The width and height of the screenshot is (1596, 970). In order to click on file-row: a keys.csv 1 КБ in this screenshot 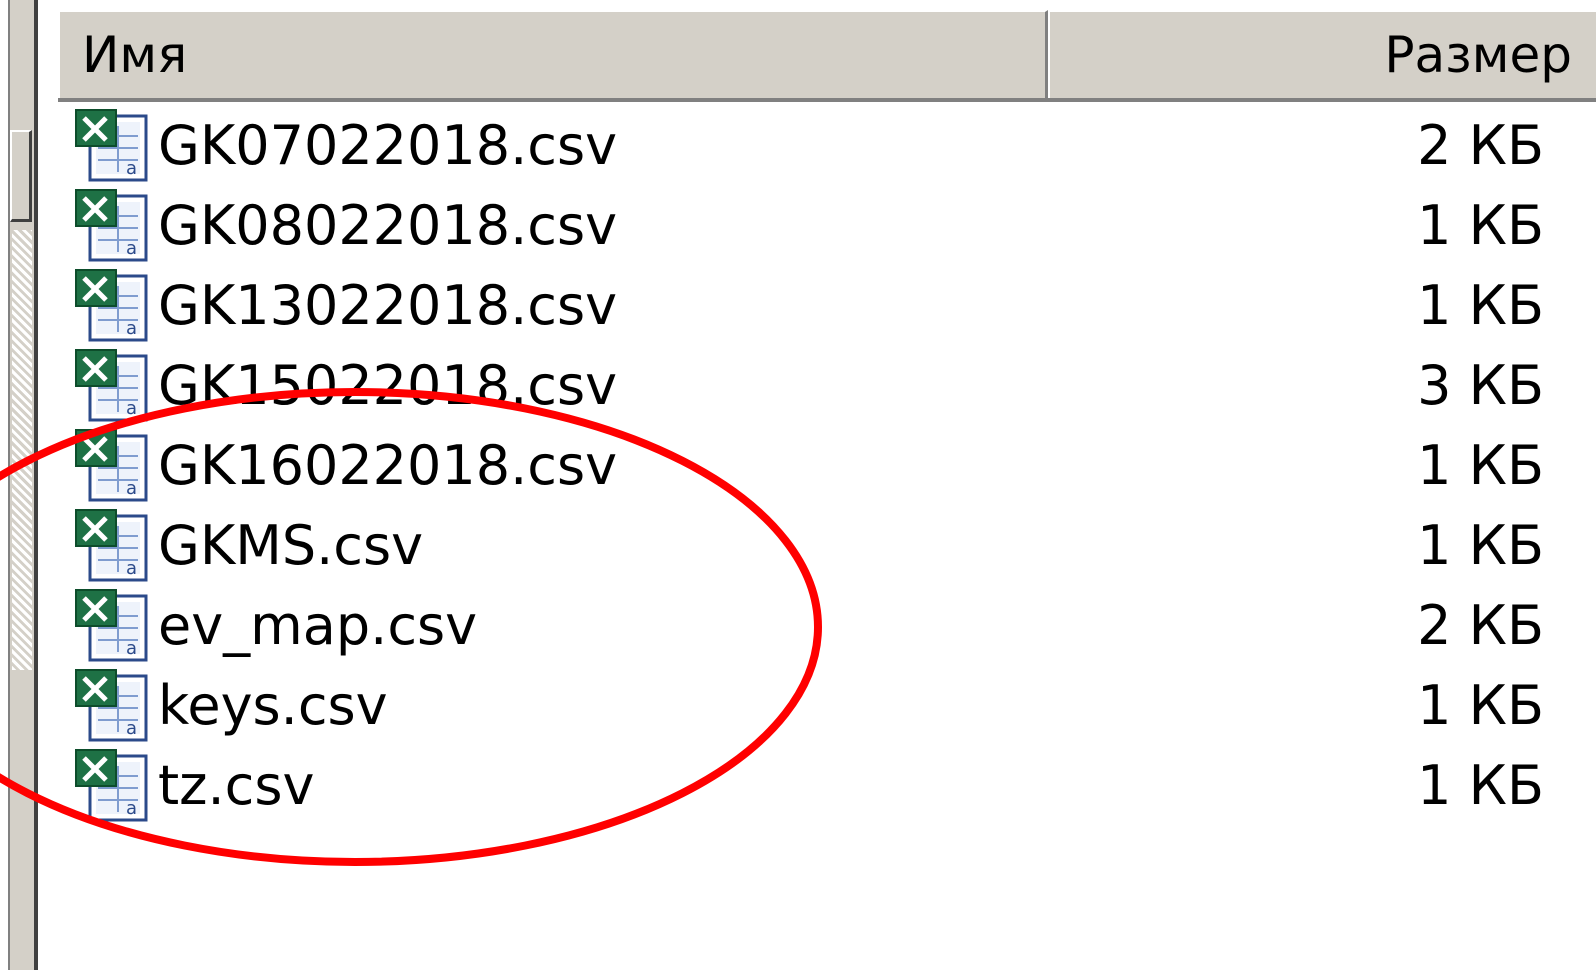, I will do `click(827, 706)`.